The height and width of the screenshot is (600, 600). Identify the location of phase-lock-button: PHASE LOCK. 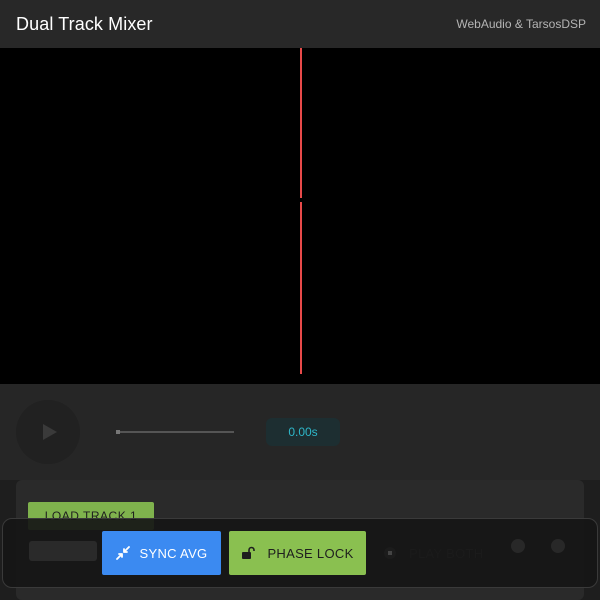
(297, 553).